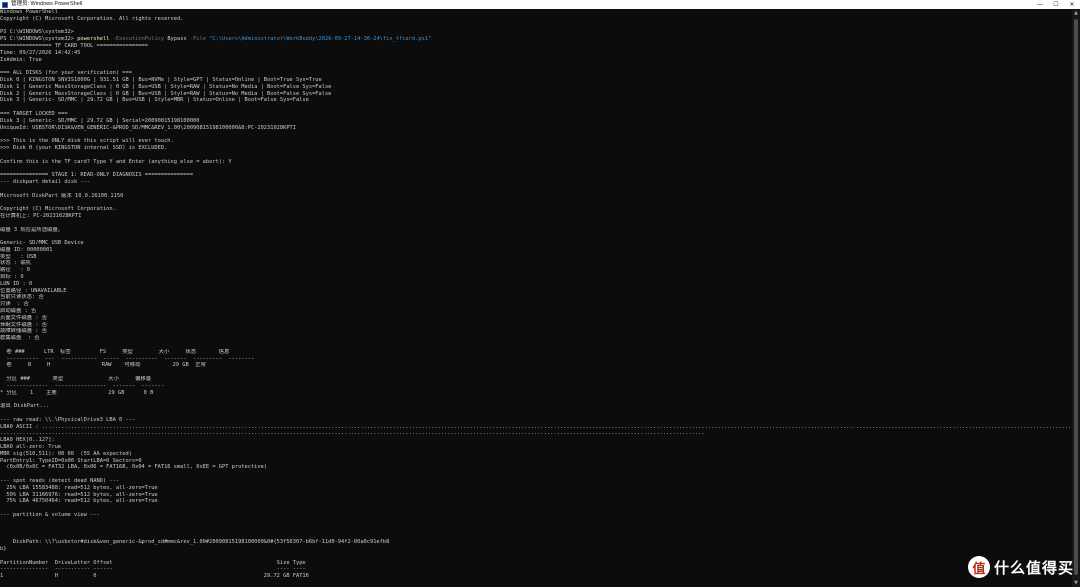  I want to click on command-token: powershell, so click(93, 39).